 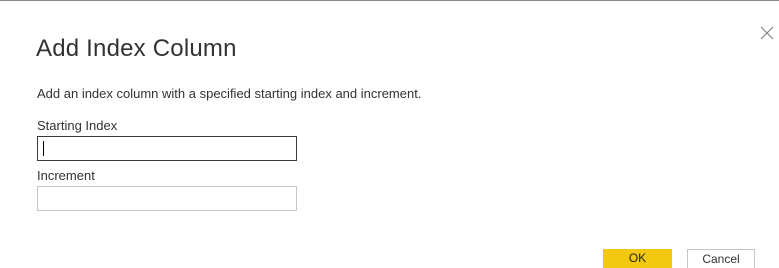 What do you see at coordinates (66, 175) in the screenshot?
I see `increment-label: Increment` at bounding box center [66, 175].